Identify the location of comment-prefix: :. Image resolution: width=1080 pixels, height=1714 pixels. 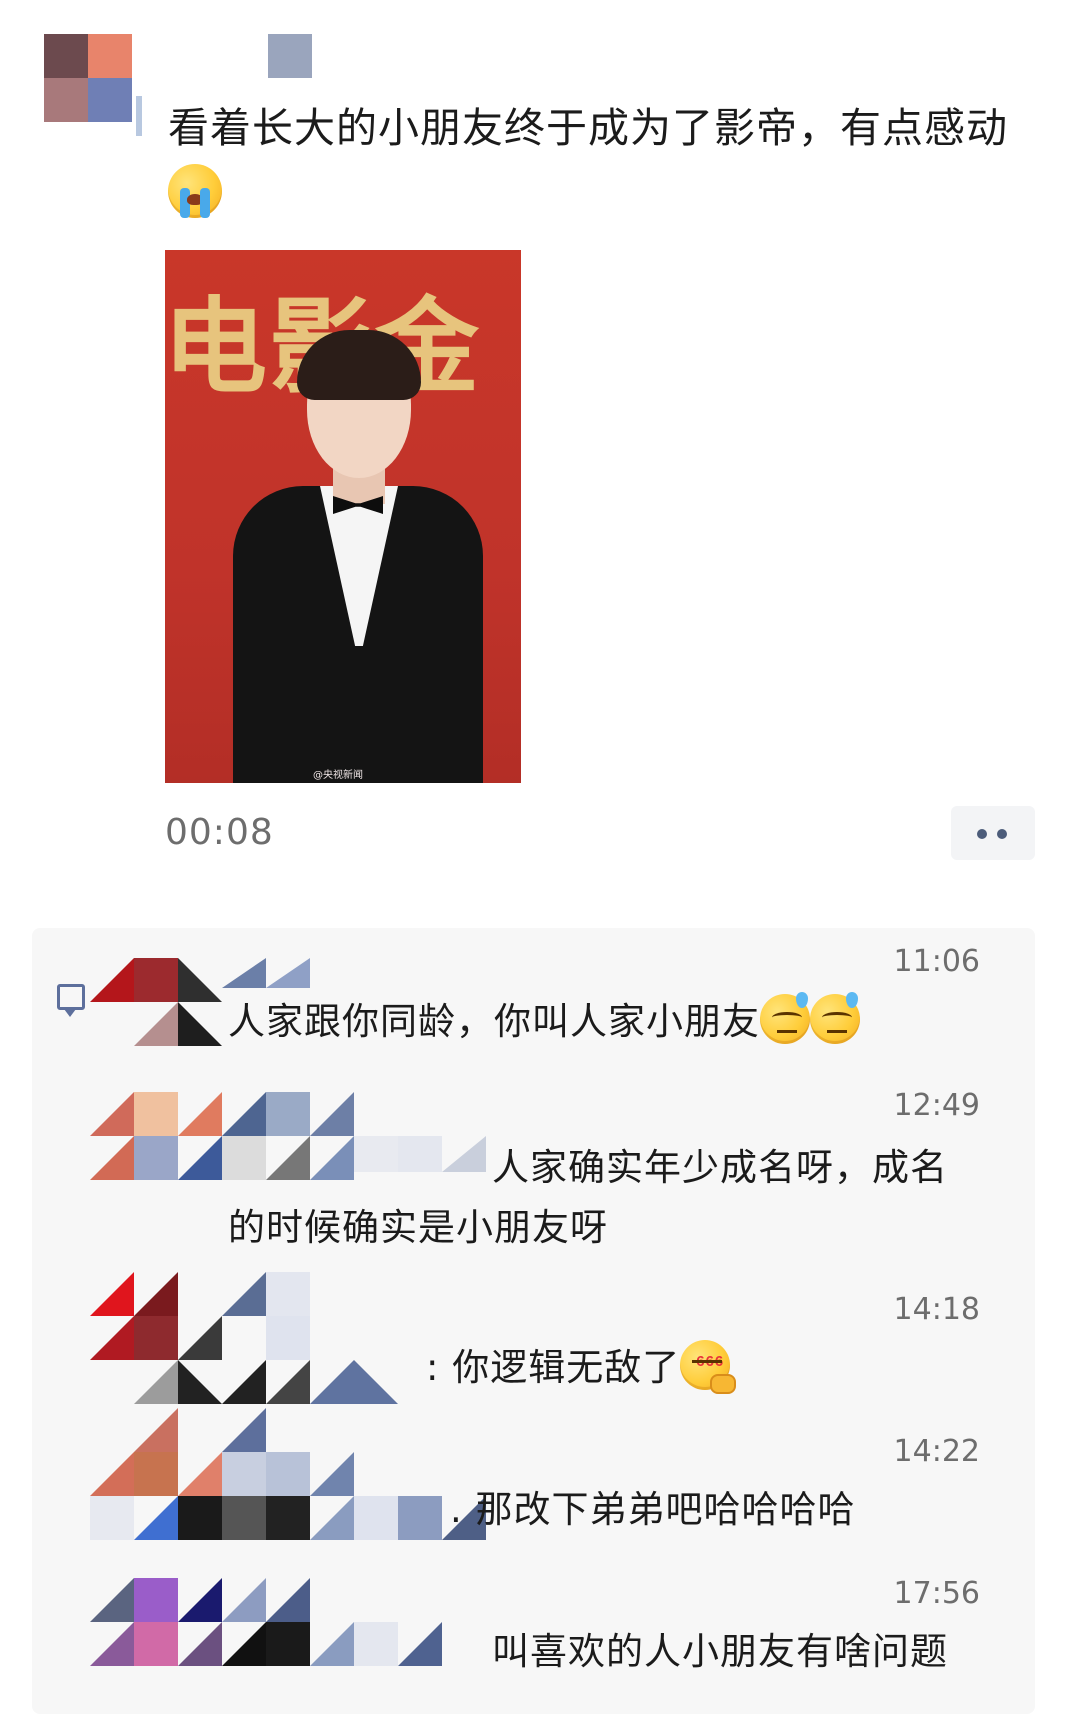
(433, 1367).